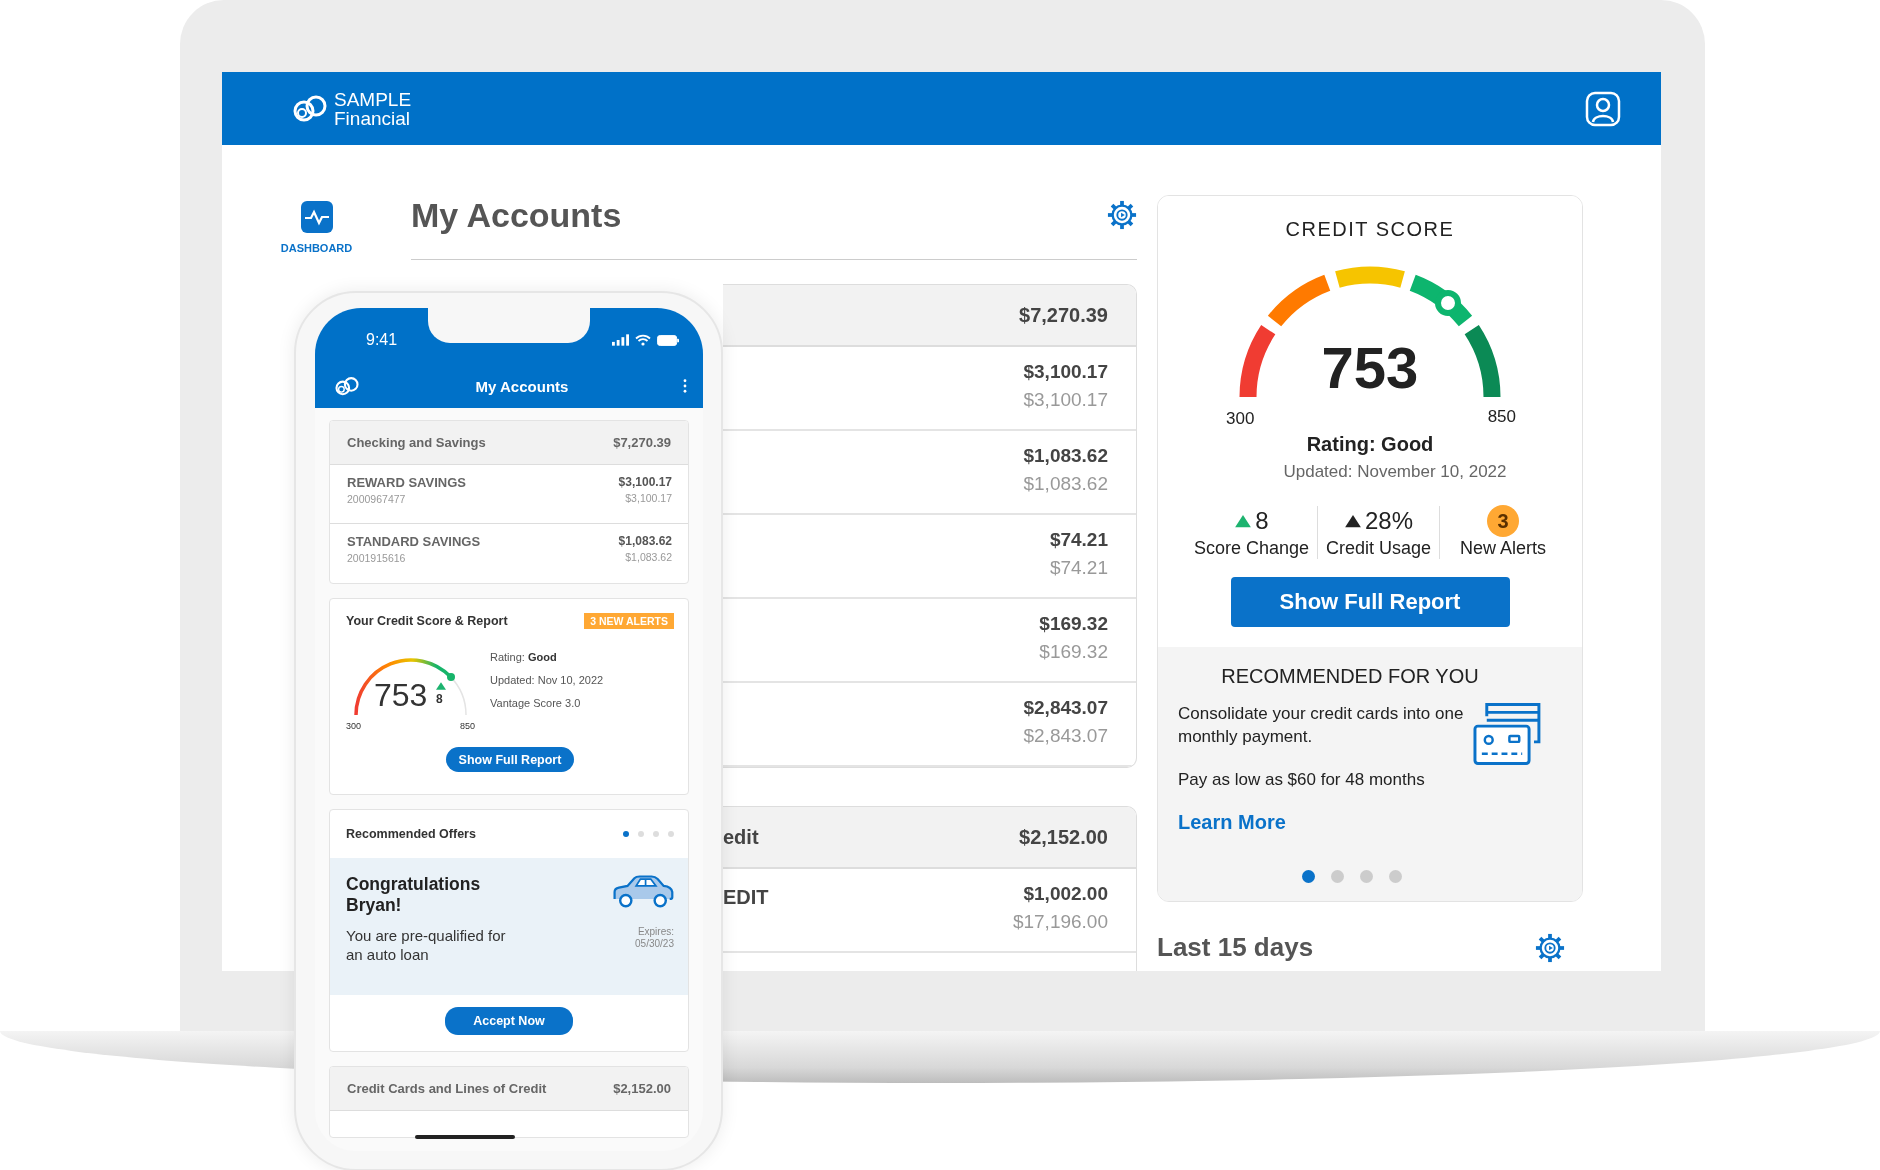  Describe the element at coordinates (426, 945) in the screenshot. I see `offer-text: You are pre-qualified for an auto loan` at that location.